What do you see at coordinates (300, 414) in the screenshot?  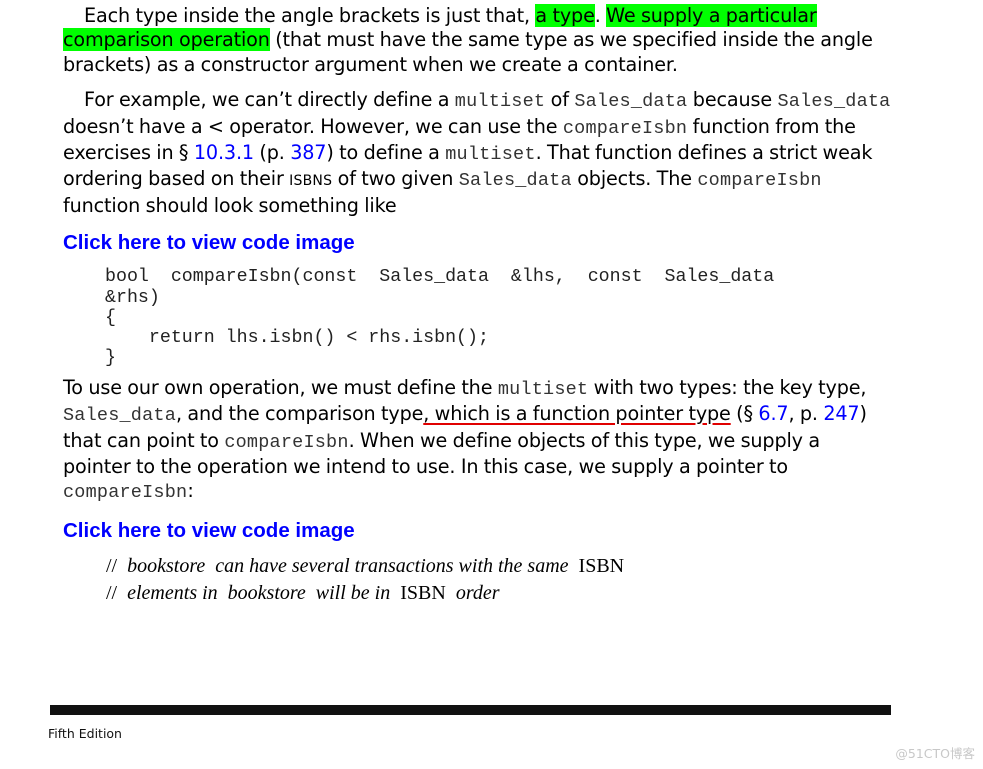 I see `text: , and the comparison type` at bounding box center [300, 414].